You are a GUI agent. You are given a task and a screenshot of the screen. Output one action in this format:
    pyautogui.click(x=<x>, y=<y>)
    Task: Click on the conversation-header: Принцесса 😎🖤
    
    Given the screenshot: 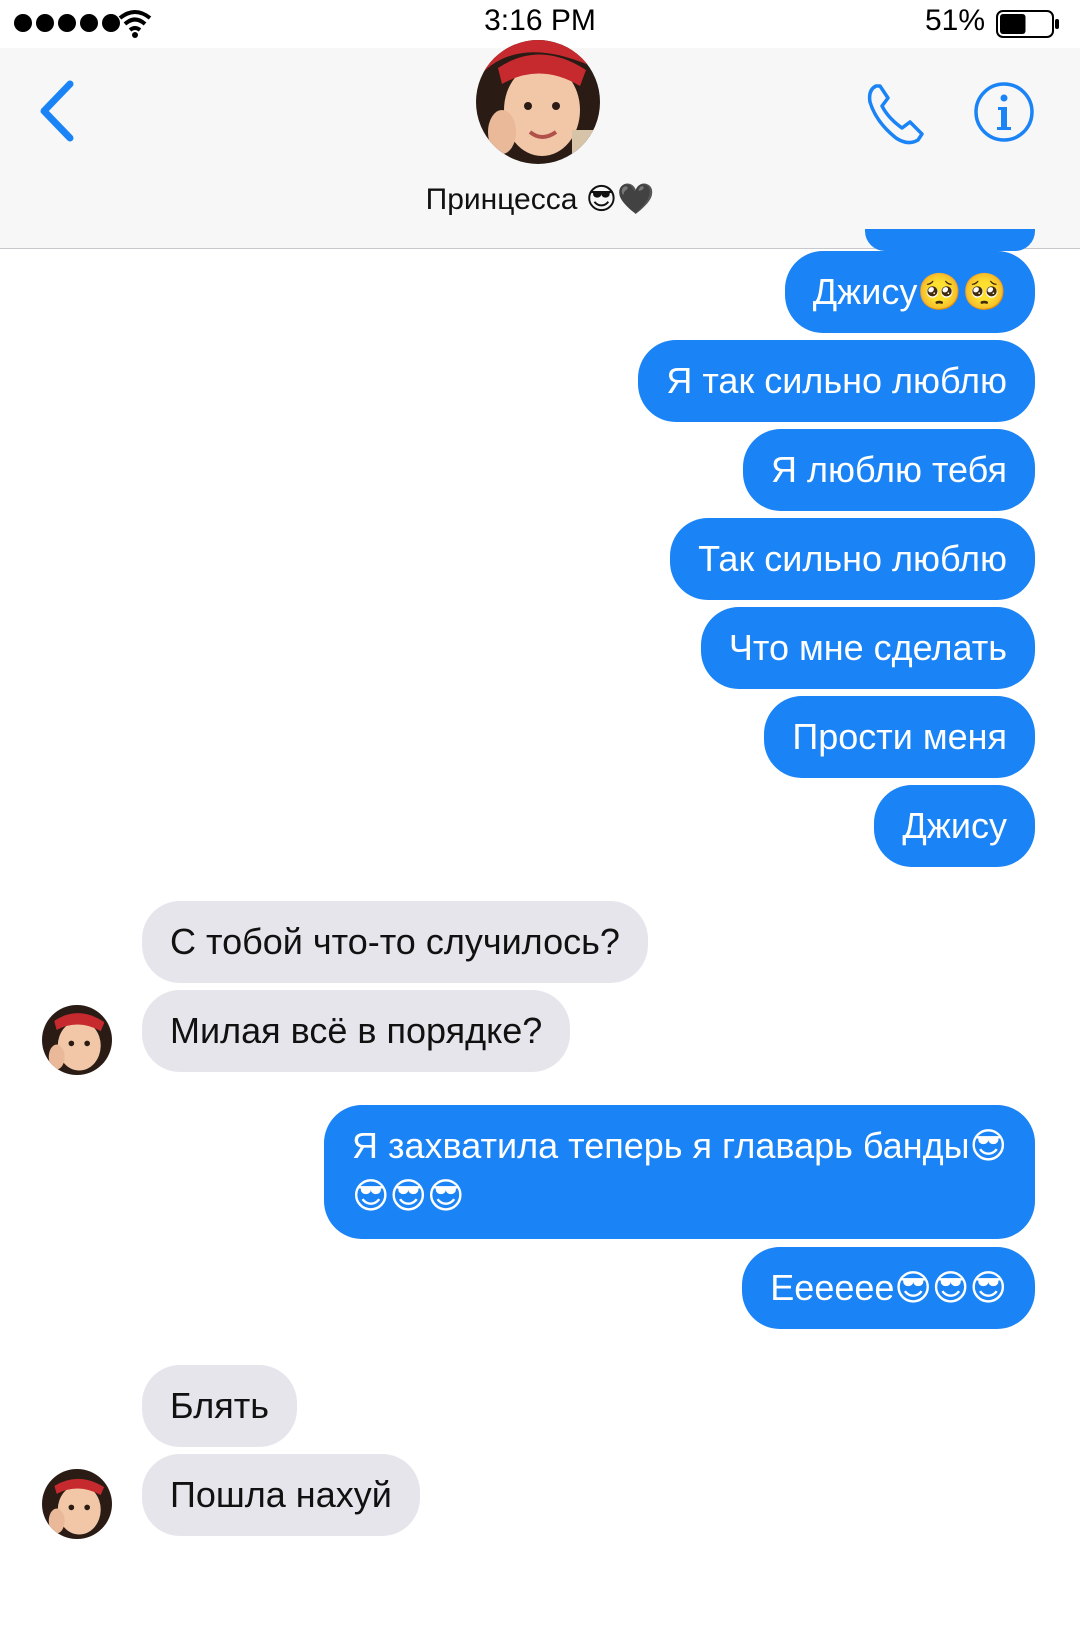 What is the action you would take?
    pyautogui.click(x=540, y=144)
    